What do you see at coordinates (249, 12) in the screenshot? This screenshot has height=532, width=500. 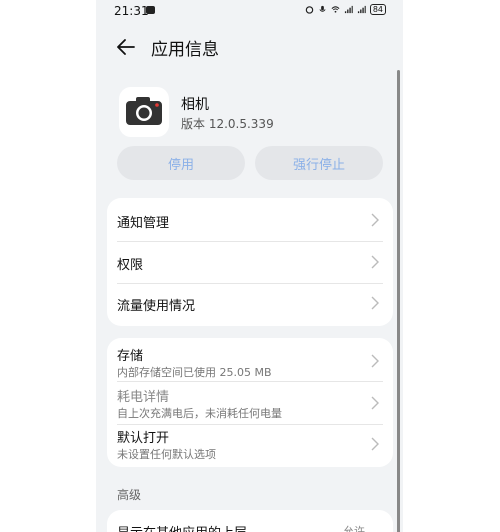 I see `status-bar: 21:31 84` at bounding box center [249, 12].